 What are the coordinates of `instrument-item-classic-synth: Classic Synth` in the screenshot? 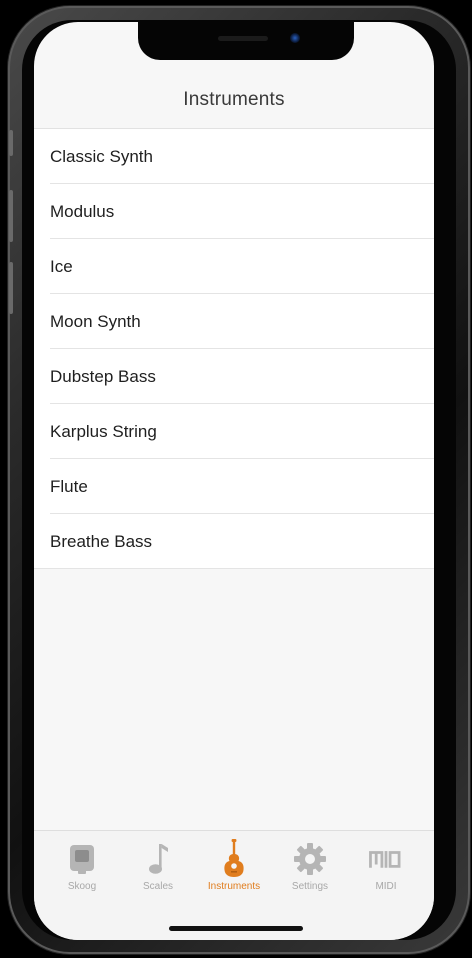 It's located at (234, 156).